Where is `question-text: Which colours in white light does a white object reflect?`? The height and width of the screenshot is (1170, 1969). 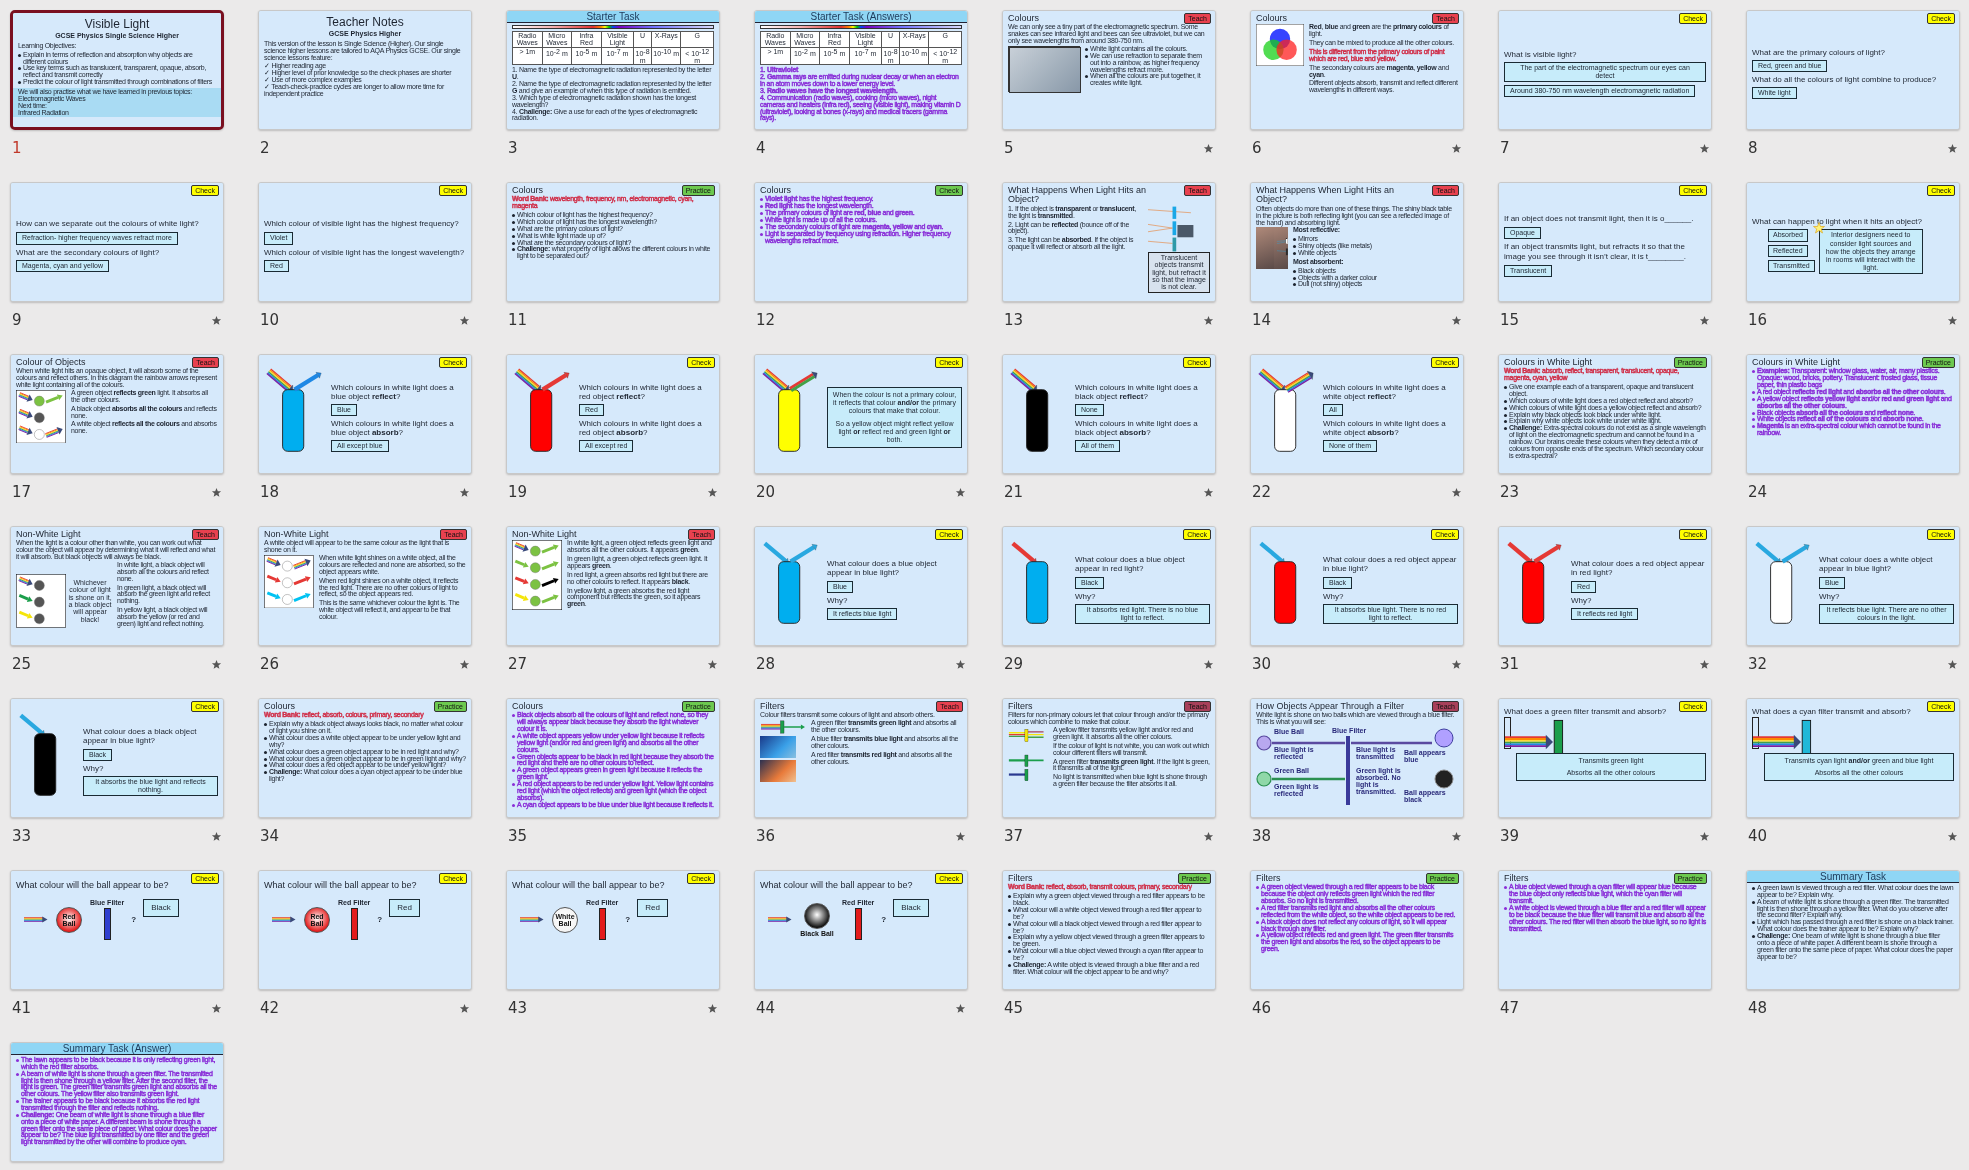
question-text: Which colours in white light does a white object reflect? is located at coordinates (1385, 391).